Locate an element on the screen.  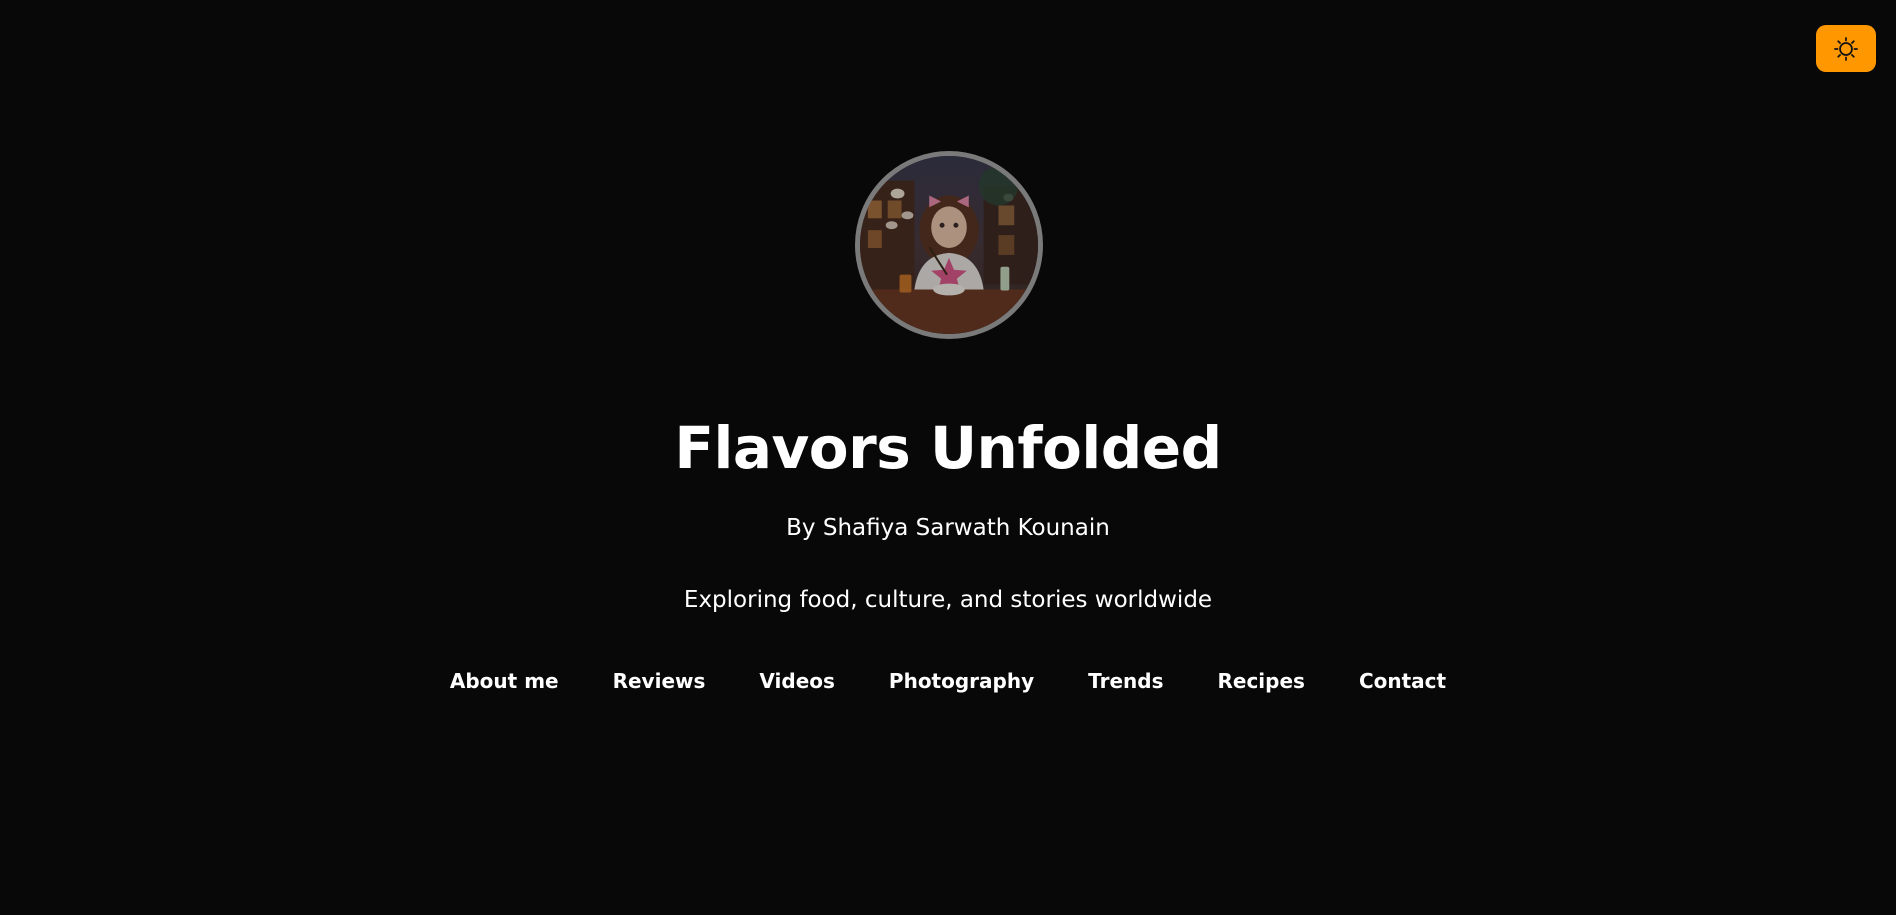
theme-toggle-button is located at coordinates (1846, 48).